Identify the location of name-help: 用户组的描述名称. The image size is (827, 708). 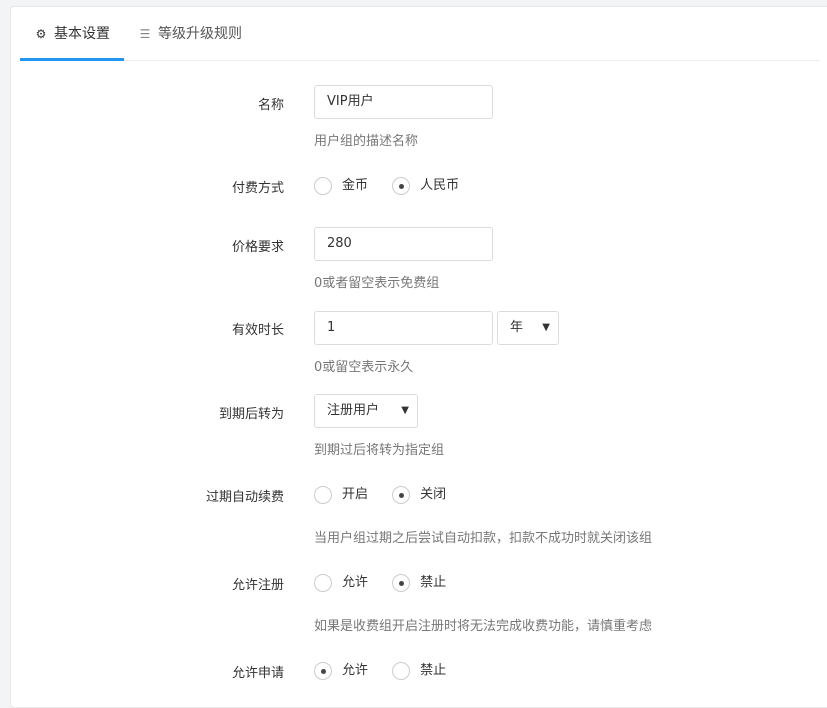
(366, 141).